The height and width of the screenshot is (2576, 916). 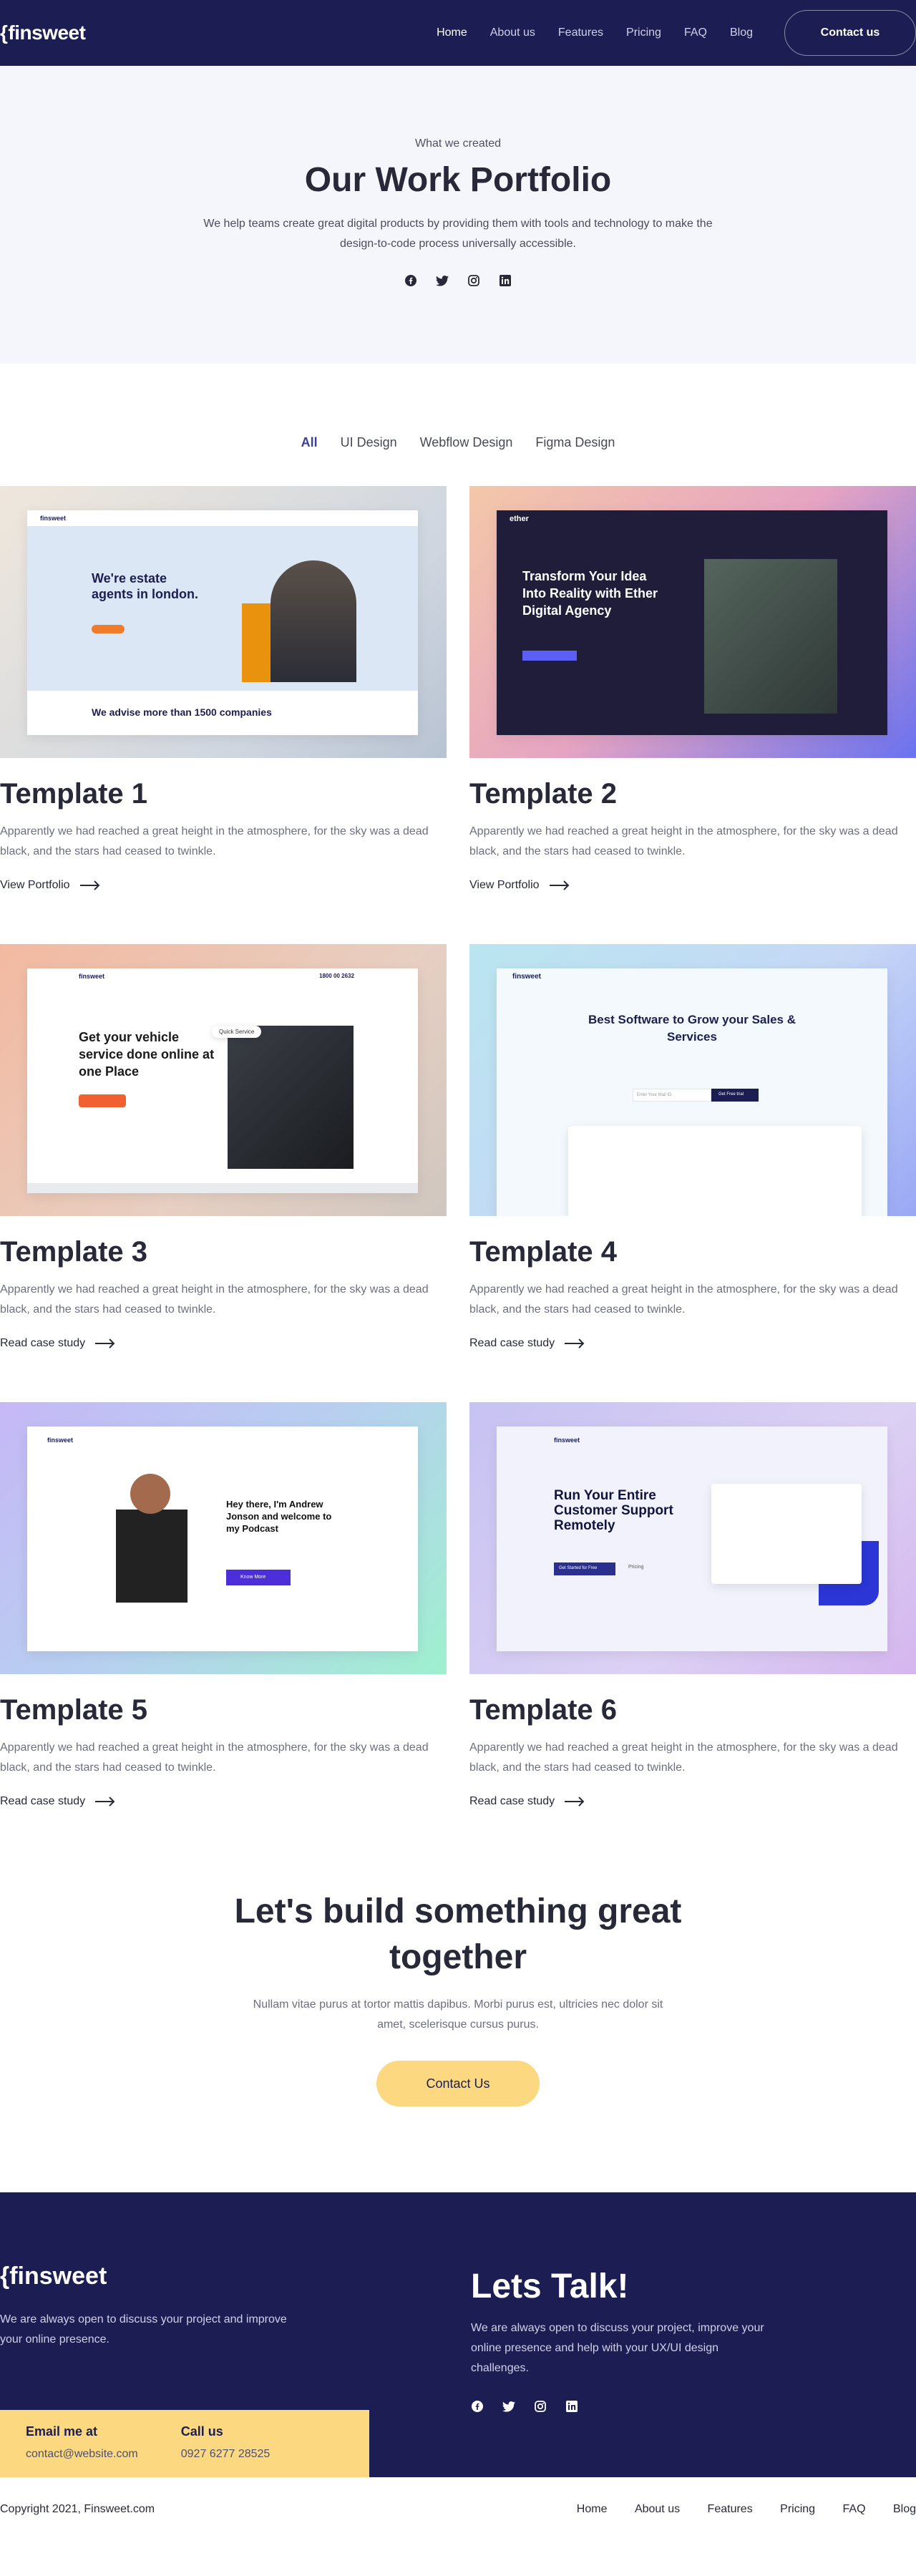 What do you see at coordinates (458, 280) in the screenshot?
I see `hero-socials` at bounding box center [458, 280].